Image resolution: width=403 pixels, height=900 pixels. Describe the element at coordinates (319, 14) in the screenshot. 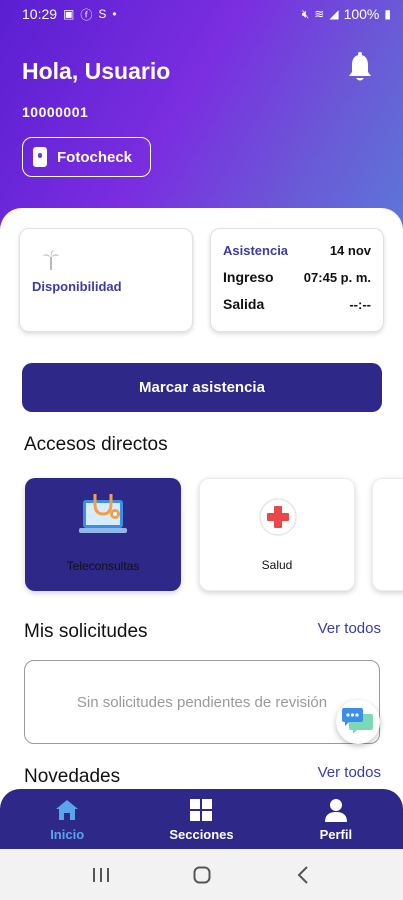

I see `wifi-icon: ≋` at that location.